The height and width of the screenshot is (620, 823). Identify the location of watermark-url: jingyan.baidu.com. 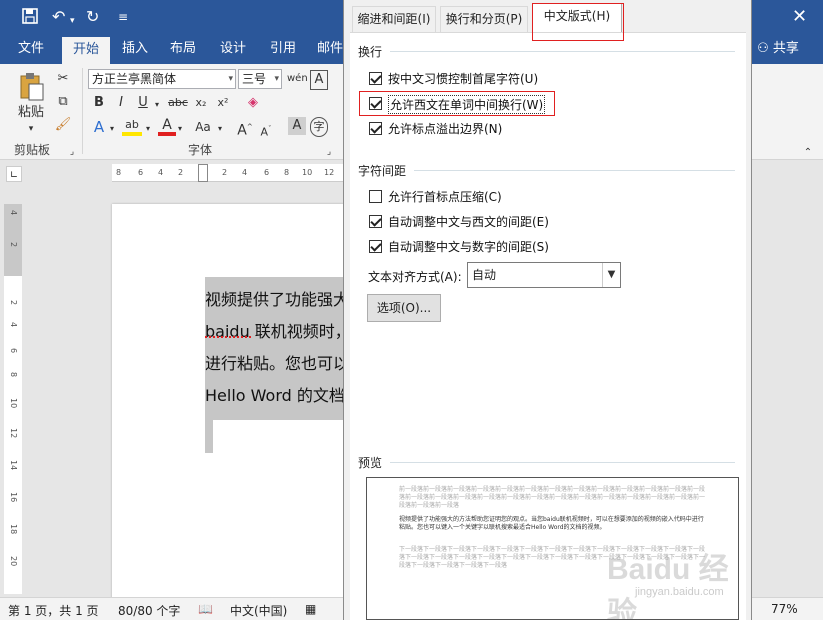
(679, 592).